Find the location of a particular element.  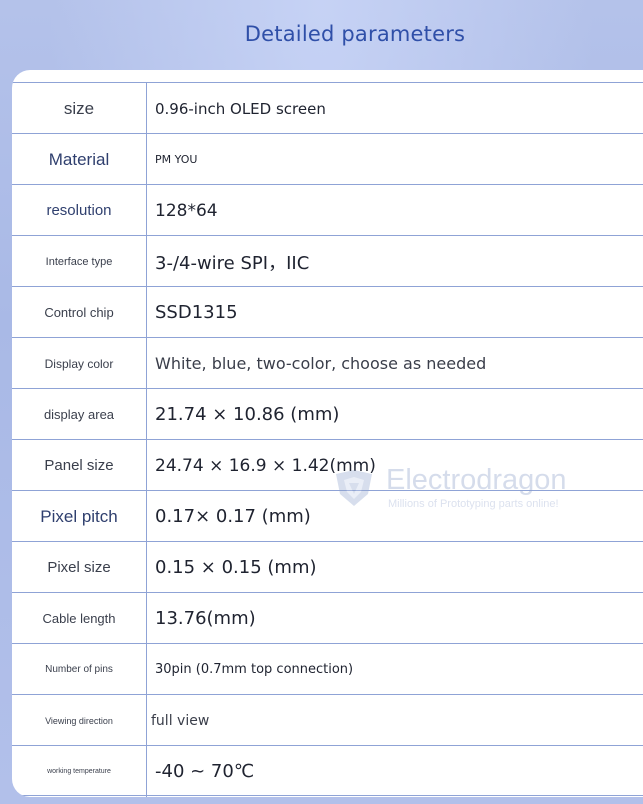

row-label: Number of pins is located at coordinates (79, 669).